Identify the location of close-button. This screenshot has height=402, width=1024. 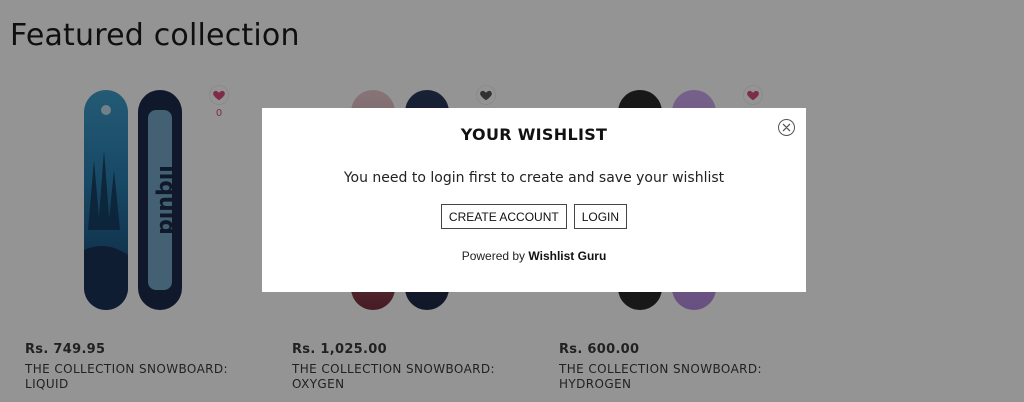
(786, 127).